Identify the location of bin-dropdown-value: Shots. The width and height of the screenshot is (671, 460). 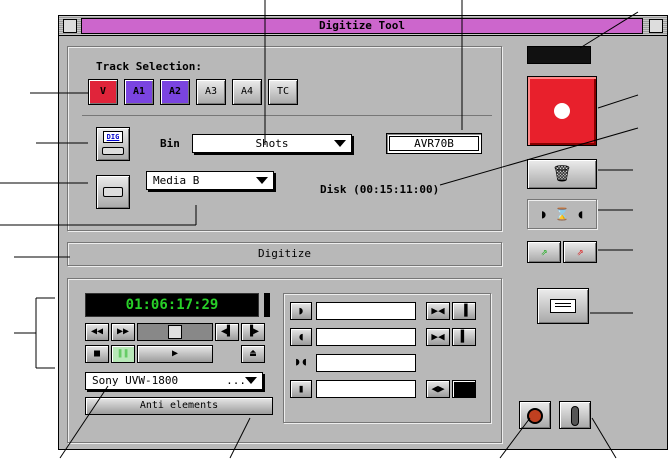
(272, 143).